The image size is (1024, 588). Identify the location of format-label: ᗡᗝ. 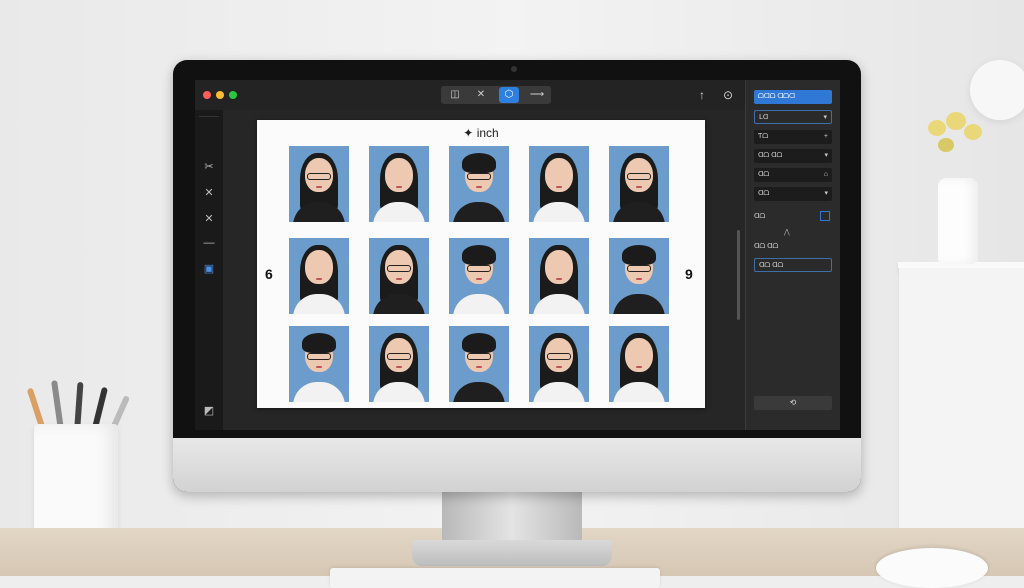
(764, 193).